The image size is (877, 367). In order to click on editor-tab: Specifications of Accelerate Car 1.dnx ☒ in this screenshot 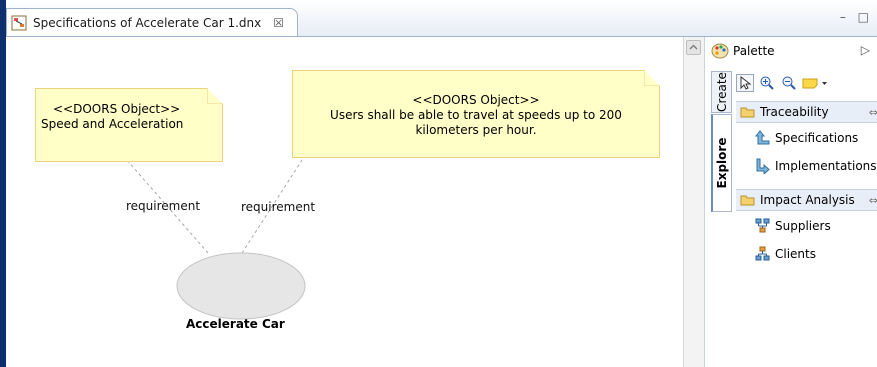, I will do `click(152, 22)`.